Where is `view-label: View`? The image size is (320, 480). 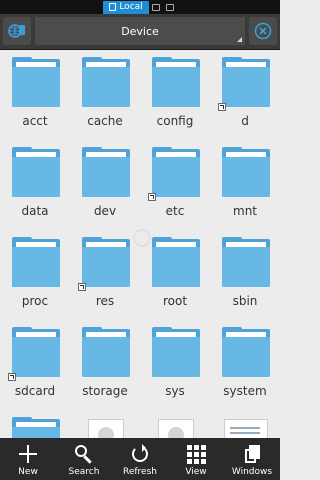
view-label: View is located at coordinates (196, 472).